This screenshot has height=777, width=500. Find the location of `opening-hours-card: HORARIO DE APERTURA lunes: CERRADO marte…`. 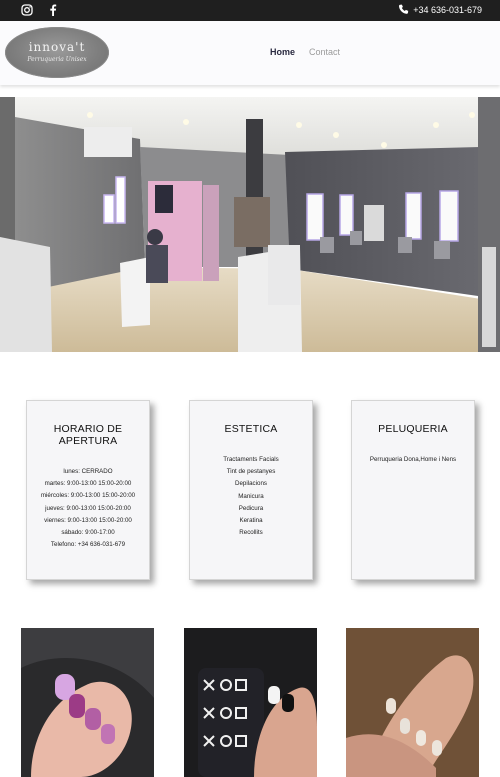

opening-hours-card: HORARIO DE APERTURA lunes: CERRADO marte… is located at coordinates (88, 490).